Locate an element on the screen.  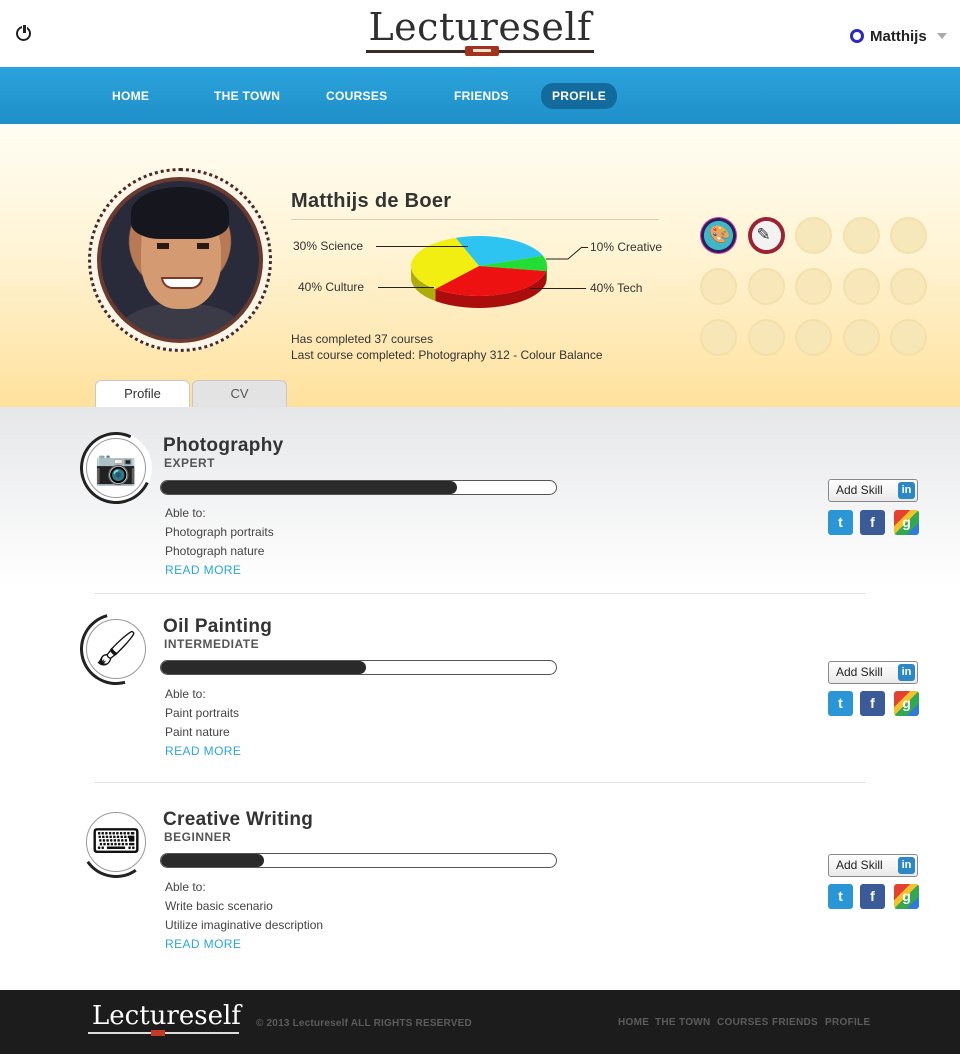
nav-friends: FRIENDS is located at coordinates (481, 96).